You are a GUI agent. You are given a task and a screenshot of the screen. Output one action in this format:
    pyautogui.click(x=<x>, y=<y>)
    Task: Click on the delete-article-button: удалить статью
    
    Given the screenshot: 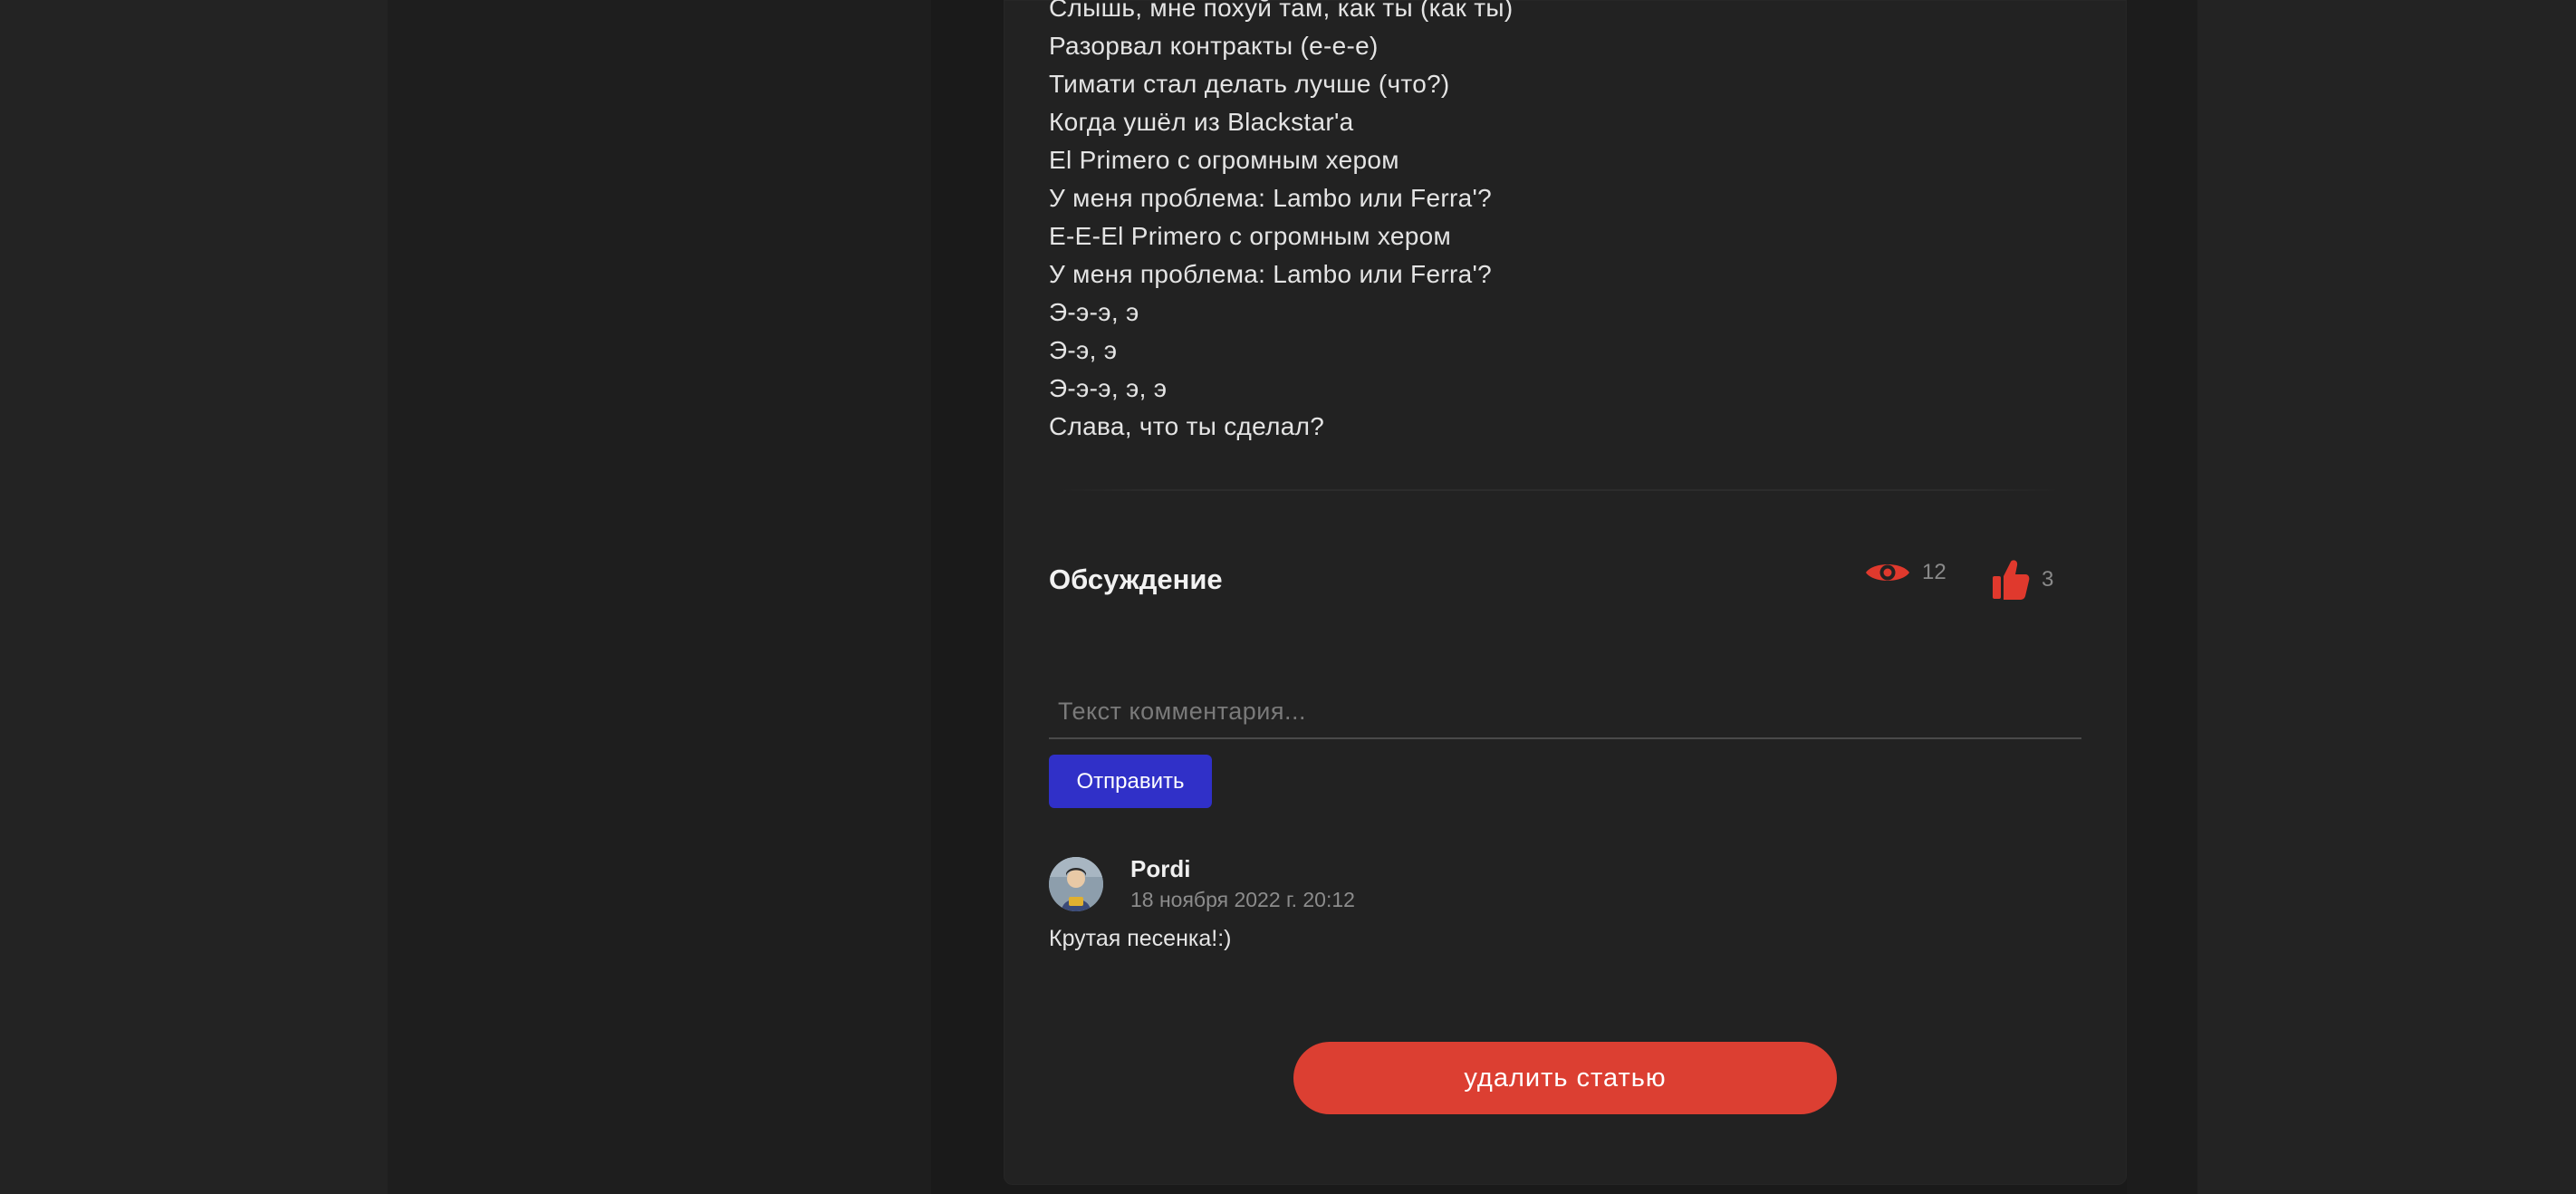 What is the action you would take?
    pyautogui.click(x=1565, y=1078)
    